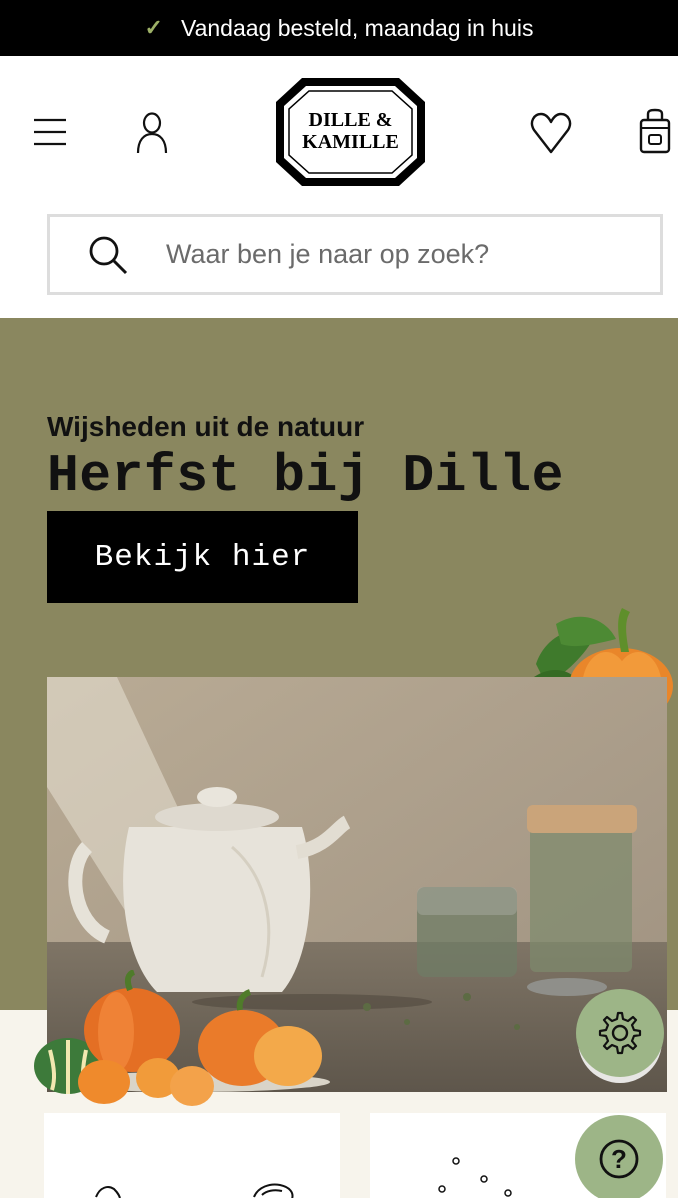  Describe the element at coordinates (192, 1155) in the screenshot. I see `category-card` at that location.